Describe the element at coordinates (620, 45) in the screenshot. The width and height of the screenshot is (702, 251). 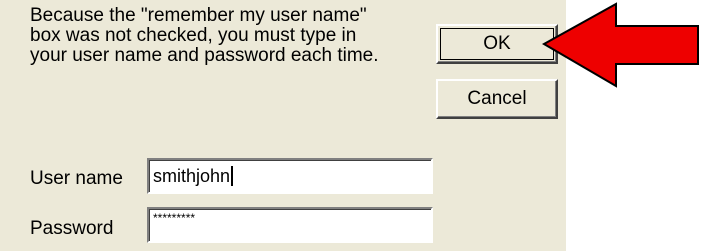
I see `red-arrow-icon` at that location.